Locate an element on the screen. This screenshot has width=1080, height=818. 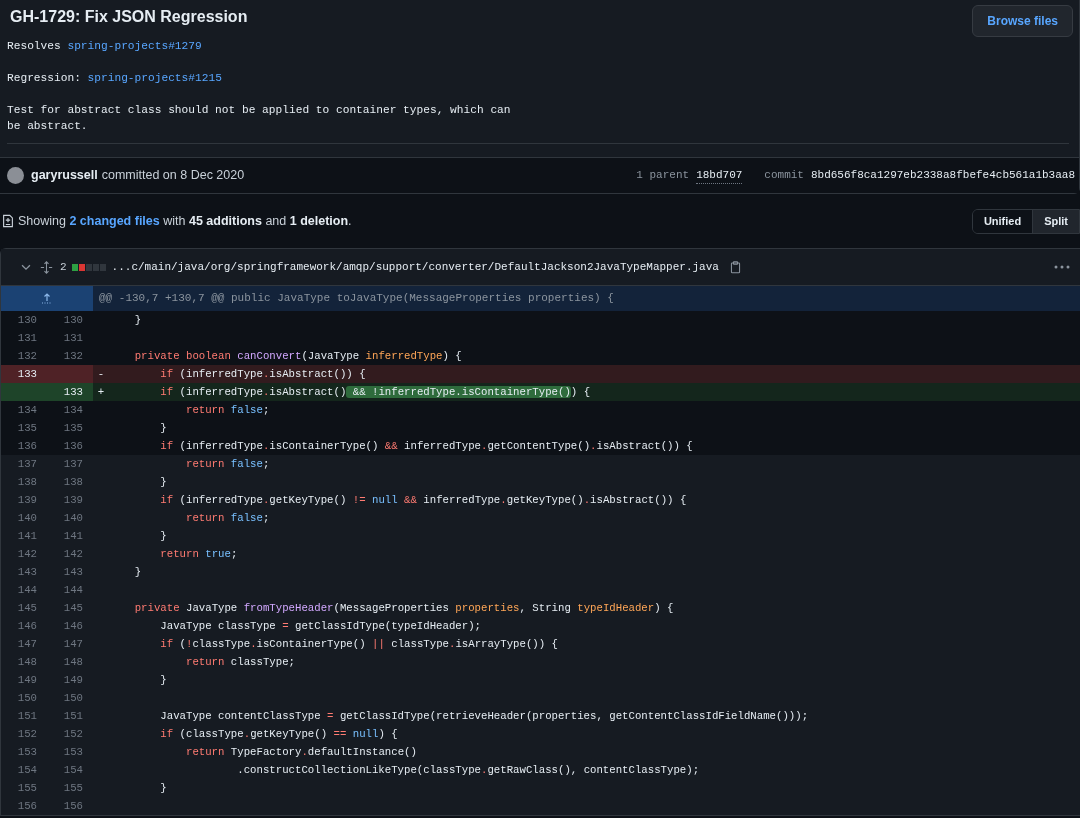
code-line: private JavaType fromTypeHeader(MessageProperties properties, String typeIdHeader) { is located at coordinates (403, 608).